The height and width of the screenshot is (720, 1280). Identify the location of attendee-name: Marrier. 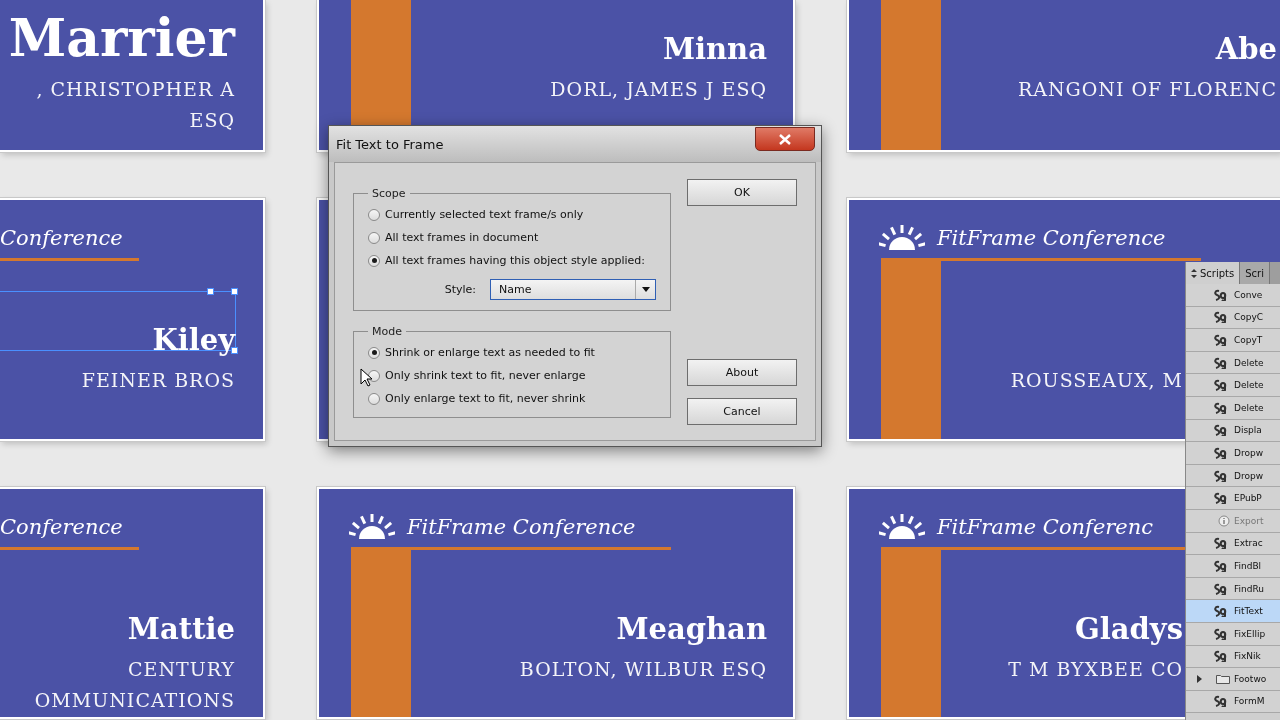
(121, 38).